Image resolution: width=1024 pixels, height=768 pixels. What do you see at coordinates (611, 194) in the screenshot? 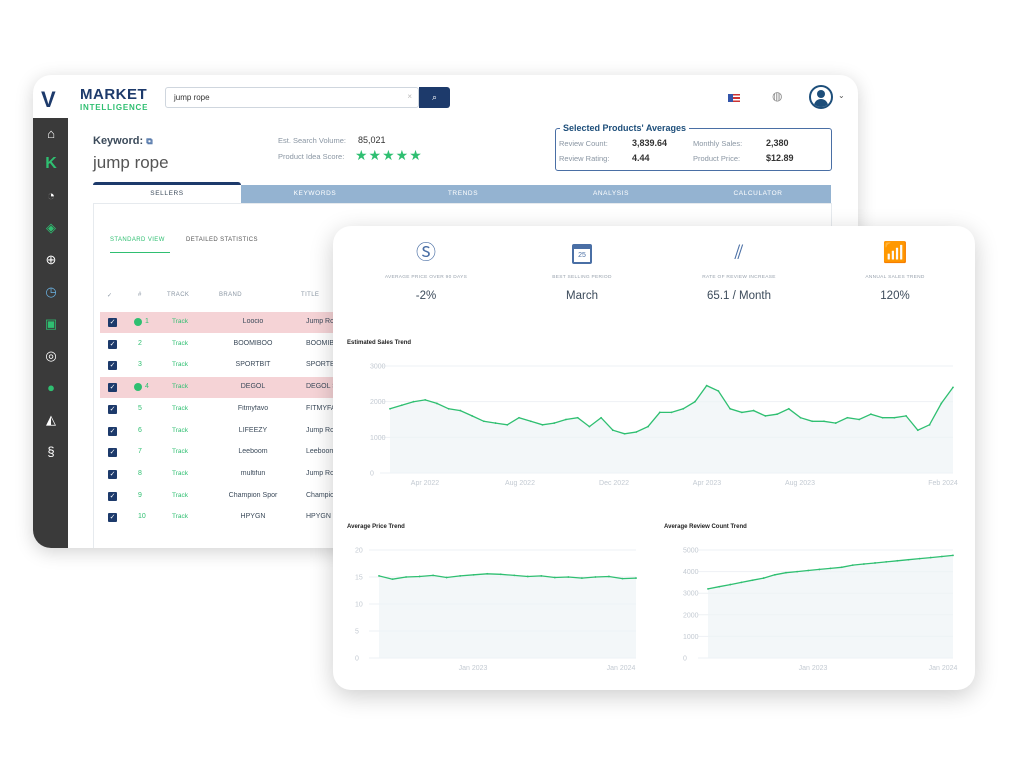
I see `tab-analysis: ANALYSIS` at bounding box center [611, 194].